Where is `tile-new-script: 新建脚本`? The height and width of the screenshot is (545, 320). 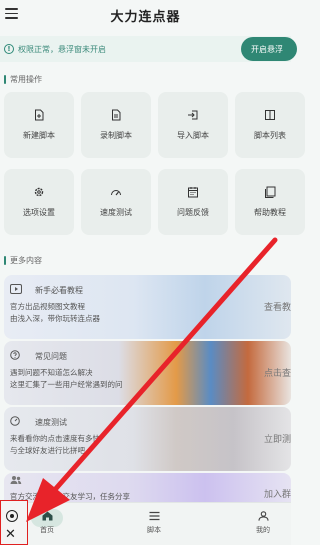 tile-new-script: 新建脚本 is located at coordinates (39, 125).